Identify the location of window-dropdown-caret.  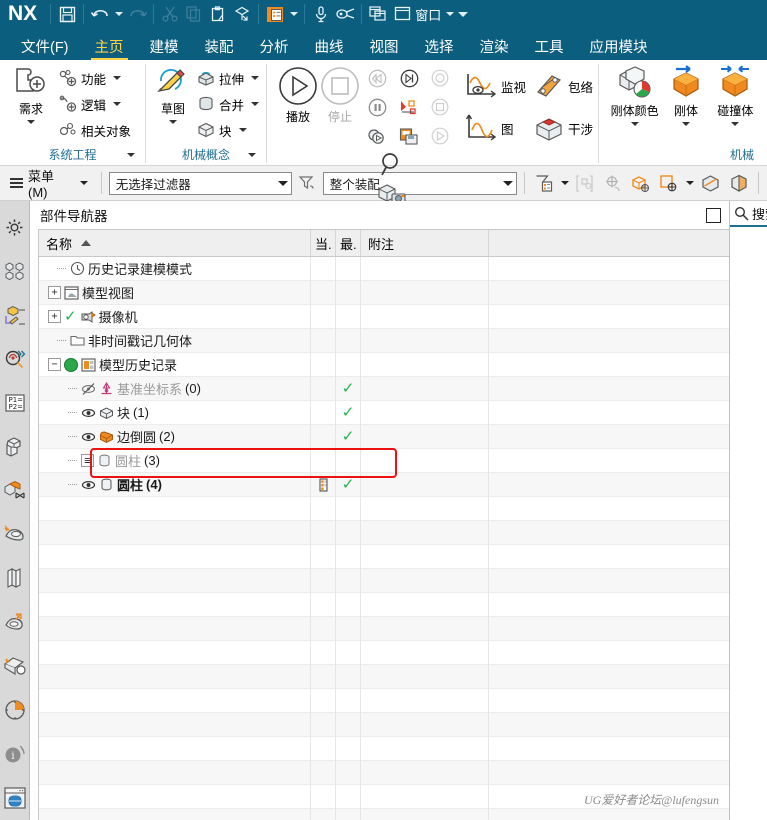
(449, 14).